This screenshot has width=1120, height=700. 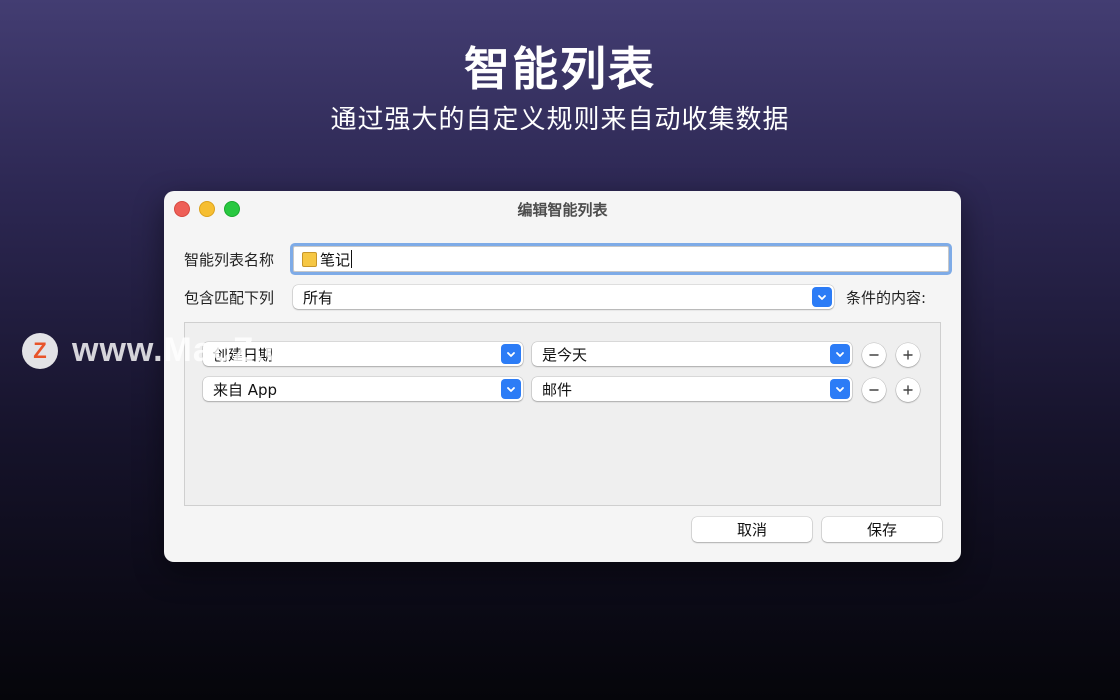 What do you see at coordinates (309, 259) in the screenshot?
I see `folder-icon` at bounding box center [309, 259].